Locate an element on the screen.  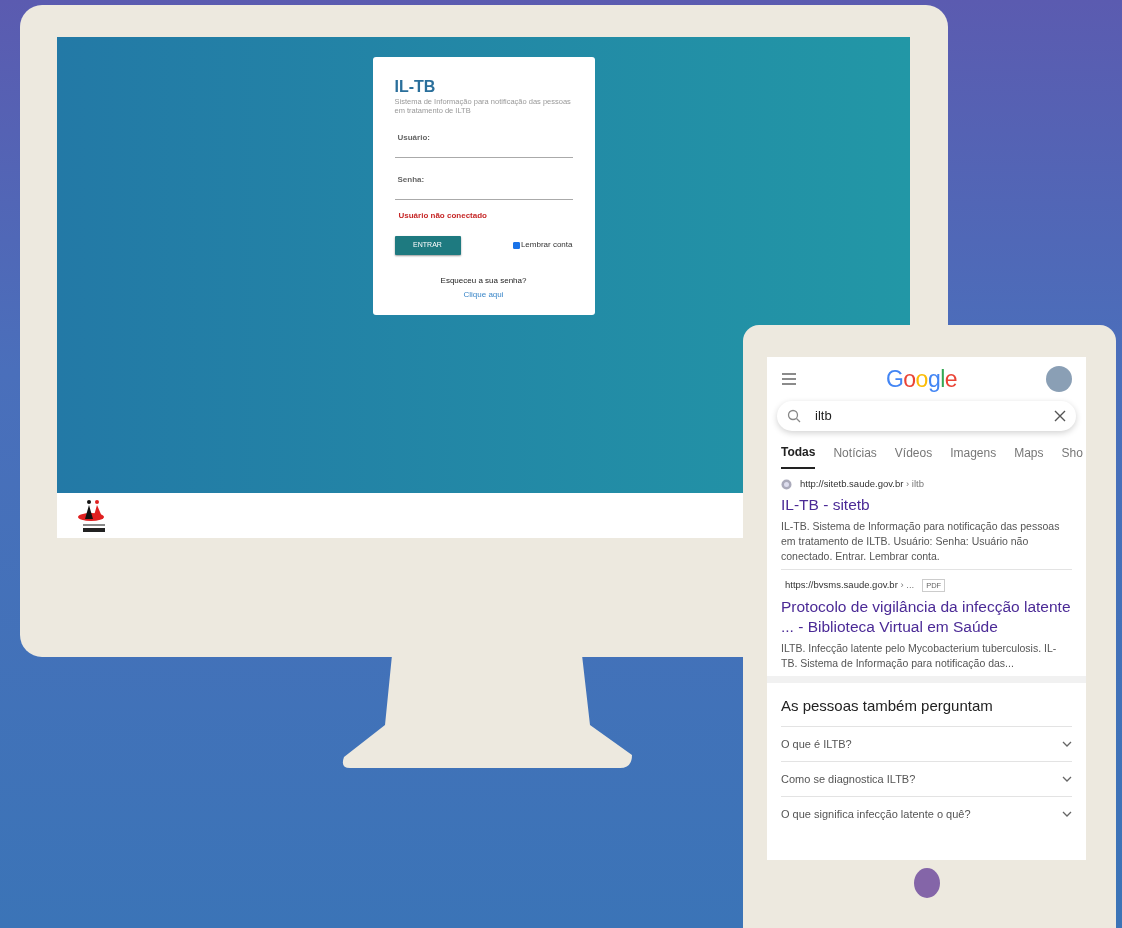
question-item: O que é ILTB? is located at coordinates (926, 743).